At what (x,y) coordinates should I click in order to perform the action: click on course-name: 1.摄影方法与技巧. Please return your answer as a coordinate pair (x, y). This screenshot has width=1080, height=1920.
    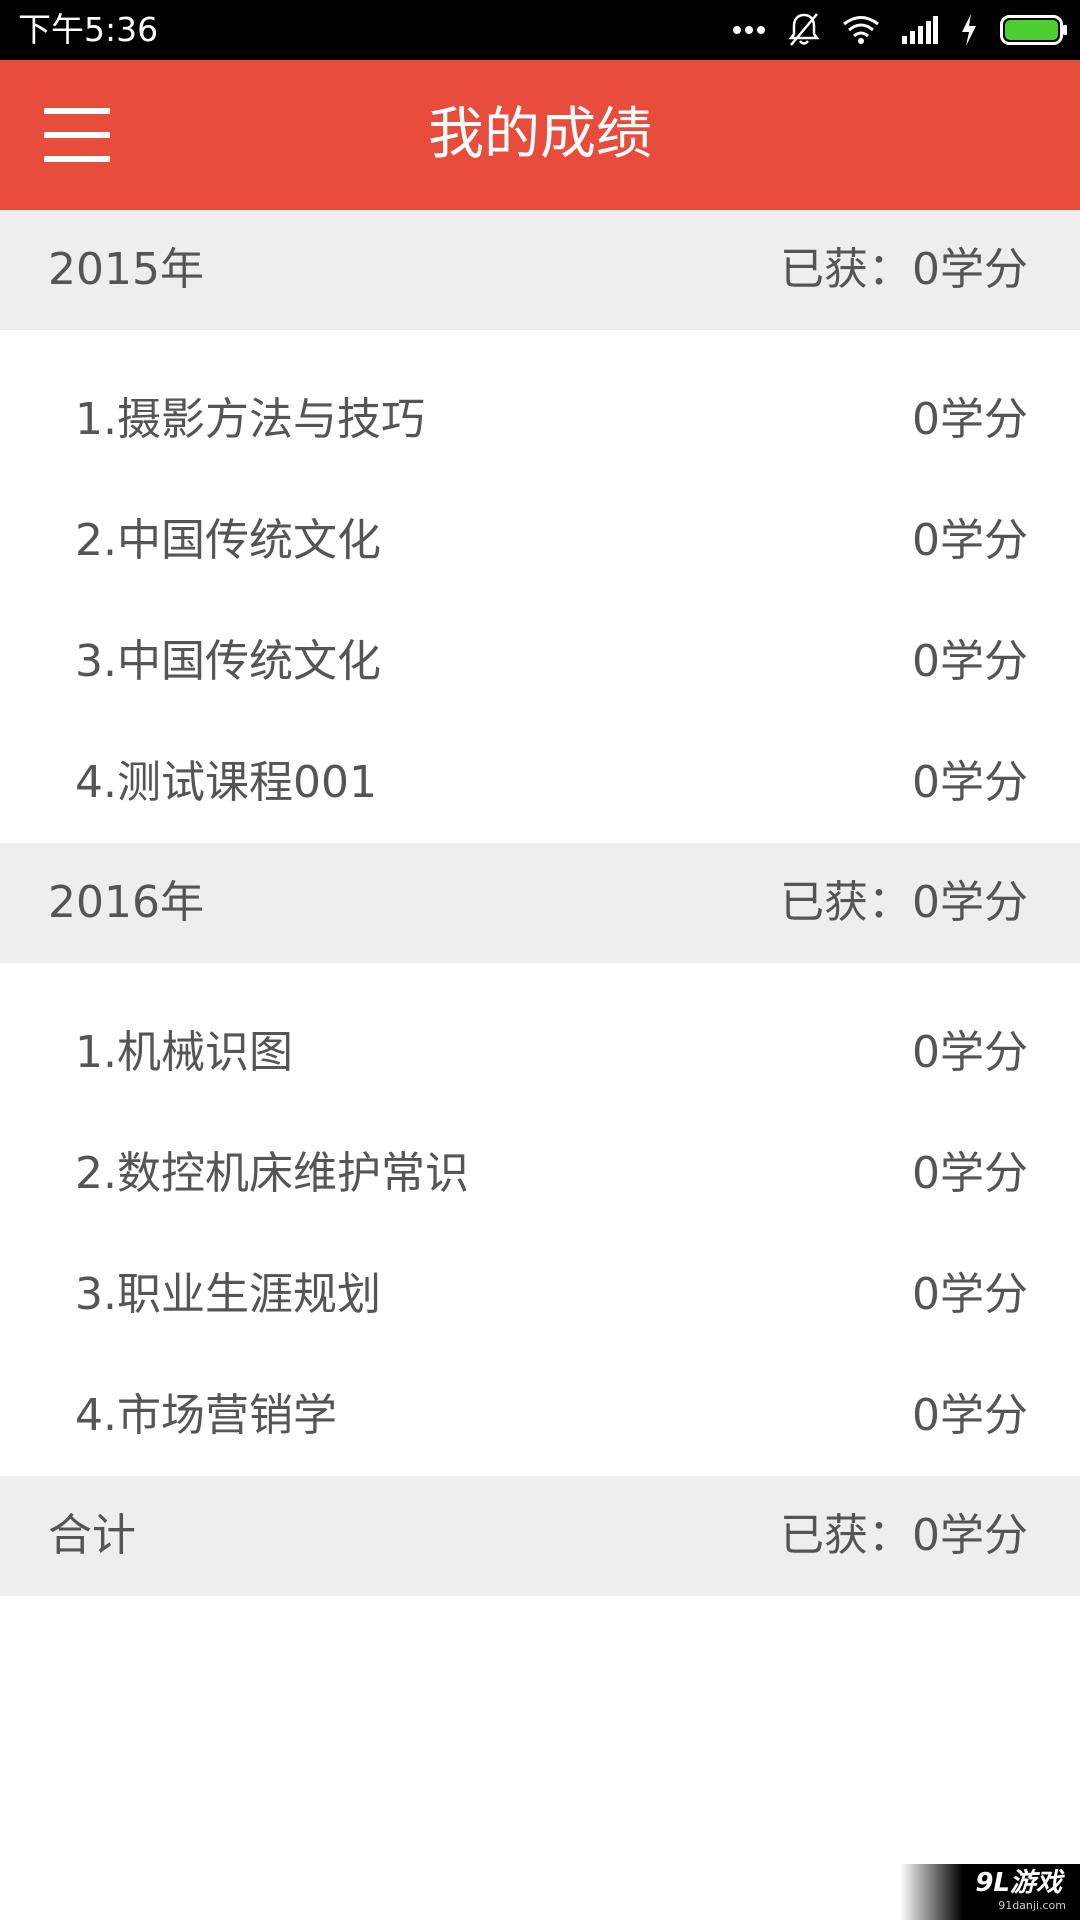
    Looking at the image, I should click on (250, 419).